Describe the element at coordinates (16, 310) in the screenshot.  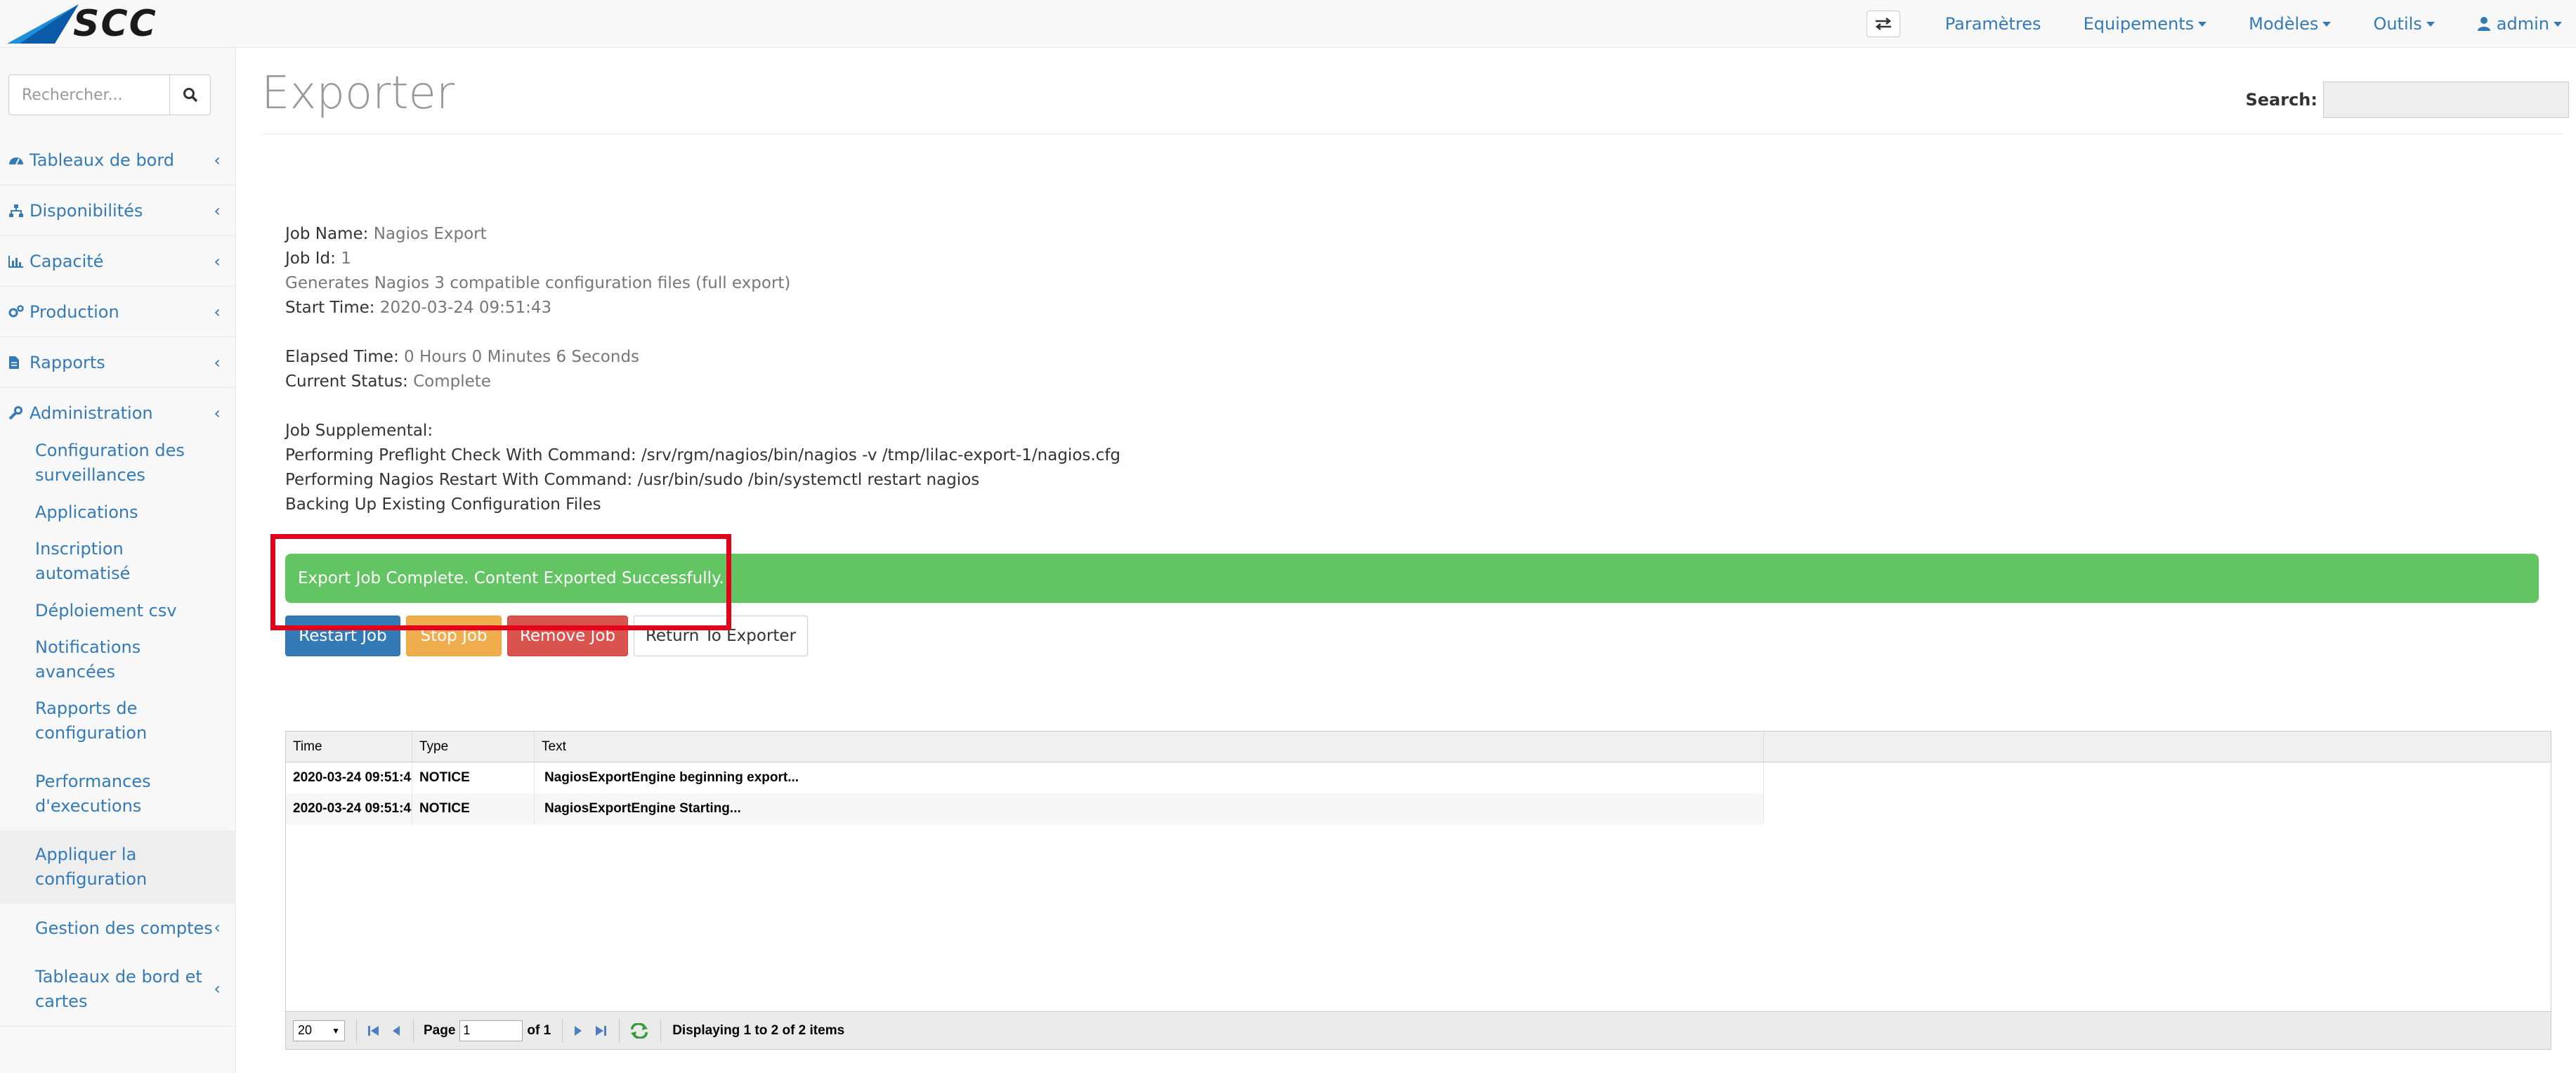
I see `cogs-icon` at that location.